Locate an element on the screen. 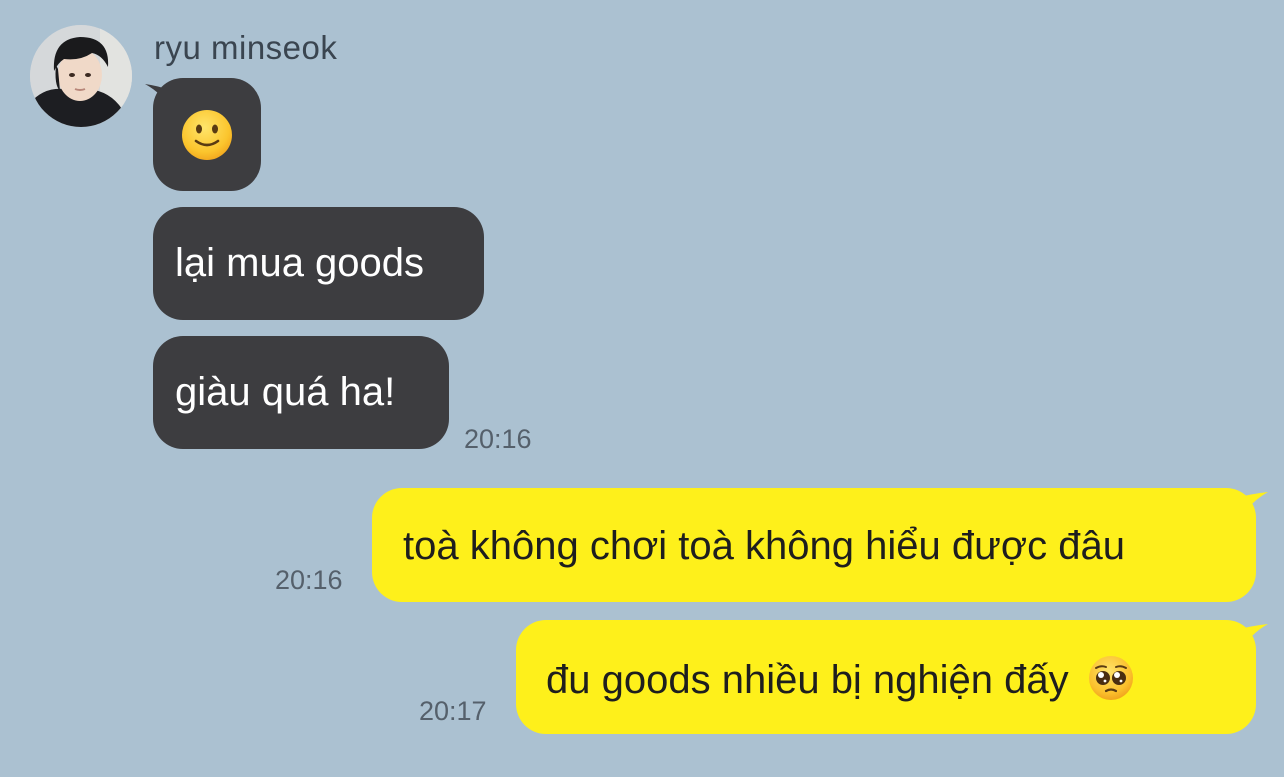  message-timestamp: 20:17 is located at coordinates (453, 711).